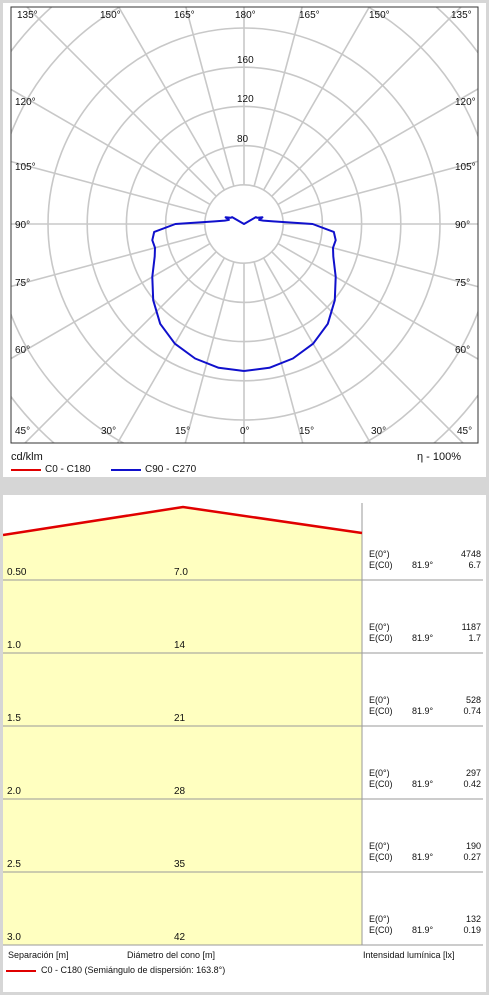  What do you see at coordinates (470, 554) in the screenshot?
I see `e0-value: 4748` at bounding box center [470, 554].